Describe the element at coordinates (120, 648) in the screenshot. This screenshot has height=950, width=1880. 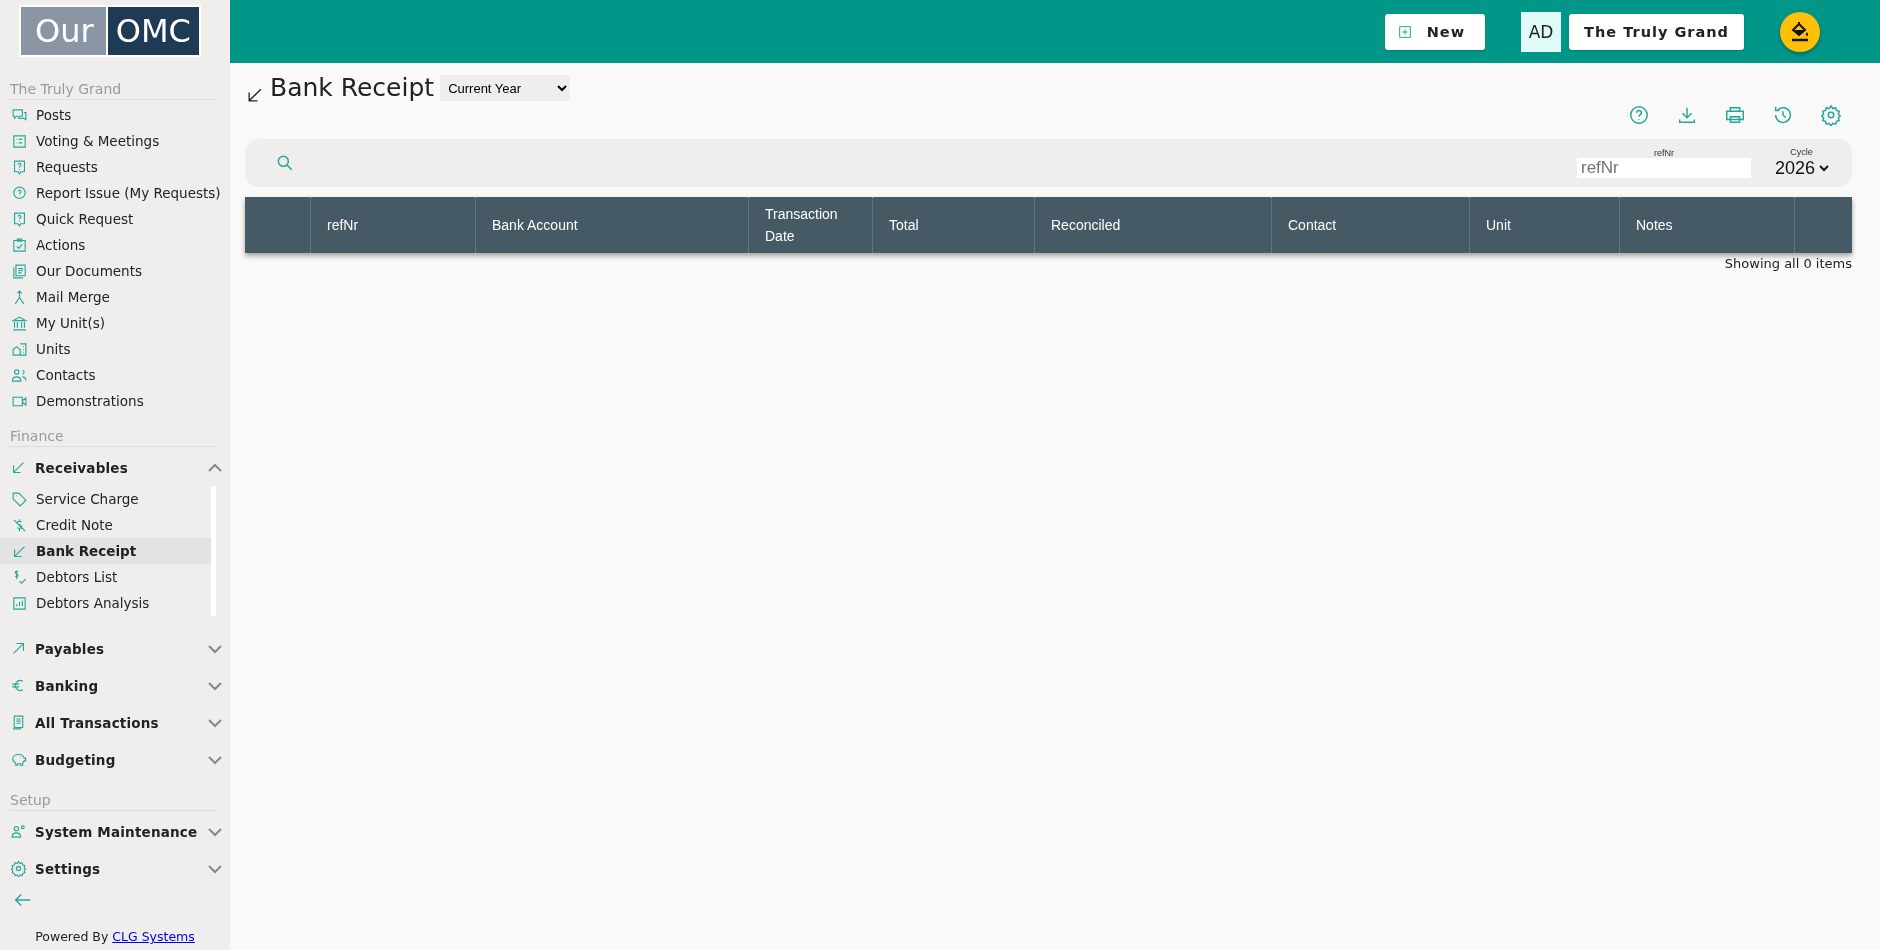
I see `nav-group: Payables` at that location.